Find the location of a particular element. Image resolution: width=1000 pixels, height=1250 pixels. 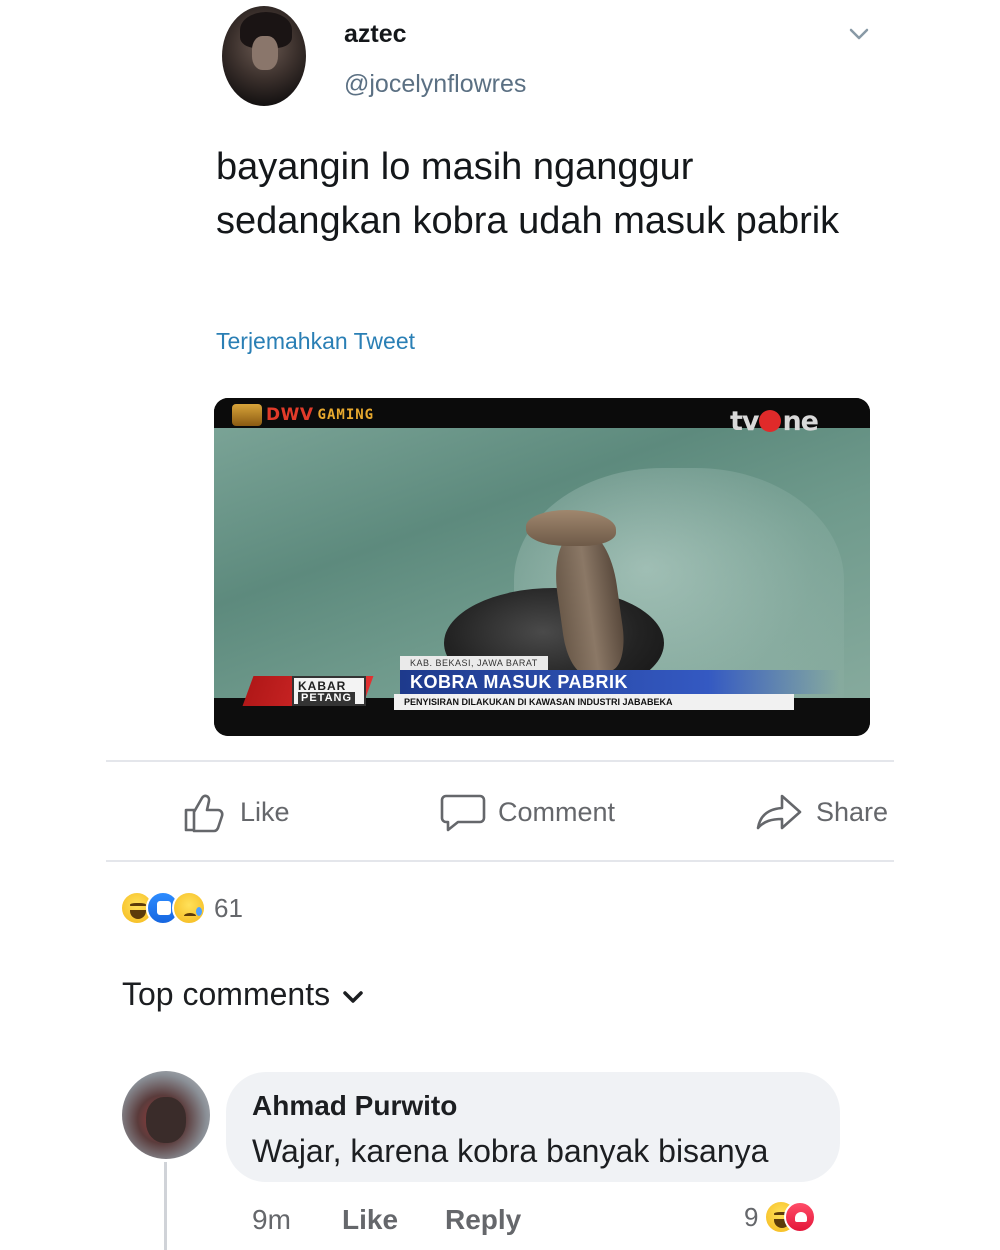

translate-tweet-link: Terjemahkan Tweet is located at coordinates (315, 341).